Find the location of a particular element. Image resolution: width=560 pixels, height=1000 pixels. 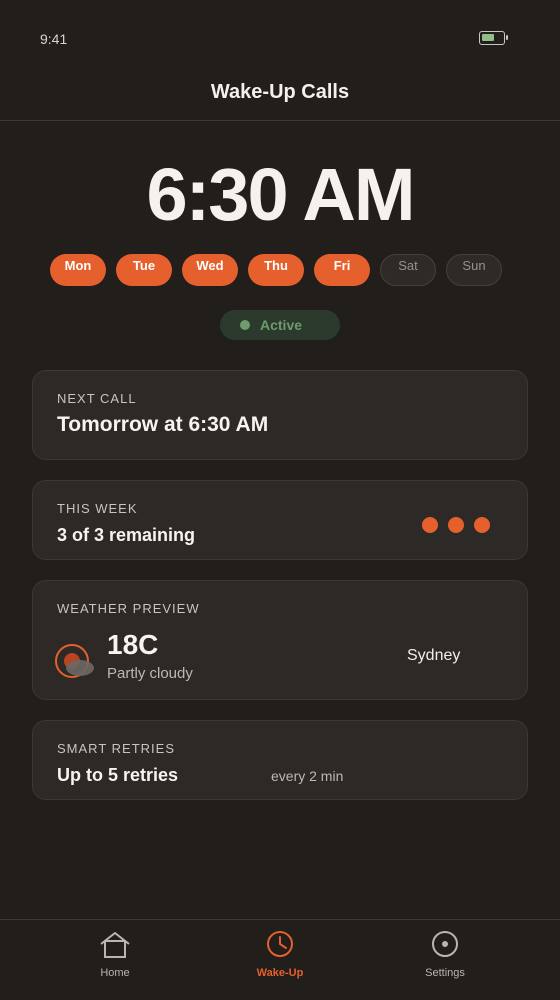

active-status-toggle: Active is located at coordinates (280, 325).